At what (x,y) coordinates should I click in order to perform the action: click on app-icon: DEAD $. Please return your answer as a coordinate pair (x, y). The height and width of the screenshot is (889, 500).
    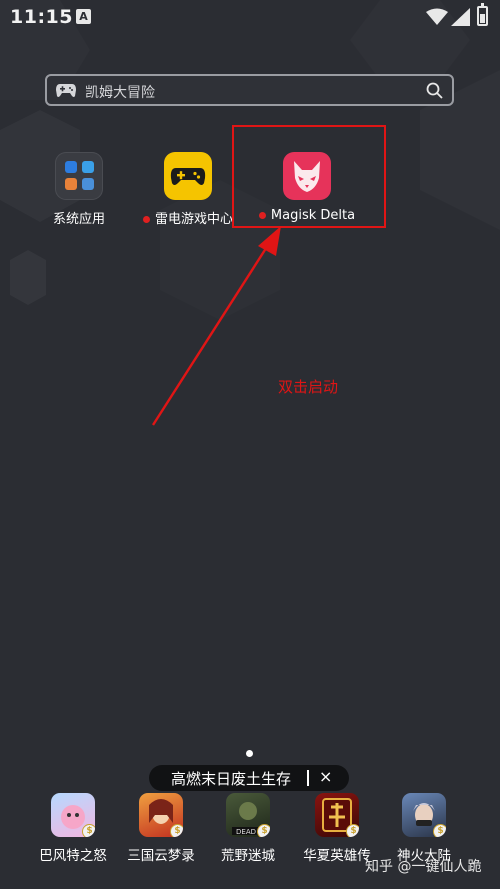
    Looking at the image, I should click on (248, 815).